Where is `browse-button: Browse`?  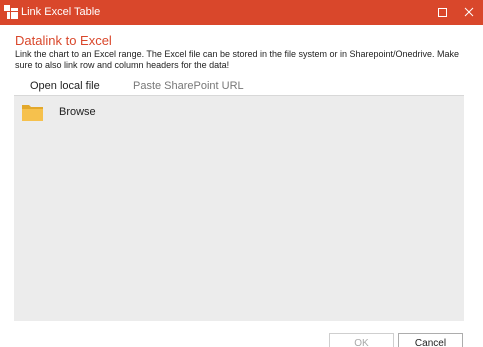 browse-button: Browse is located at coordinates (61, 112).